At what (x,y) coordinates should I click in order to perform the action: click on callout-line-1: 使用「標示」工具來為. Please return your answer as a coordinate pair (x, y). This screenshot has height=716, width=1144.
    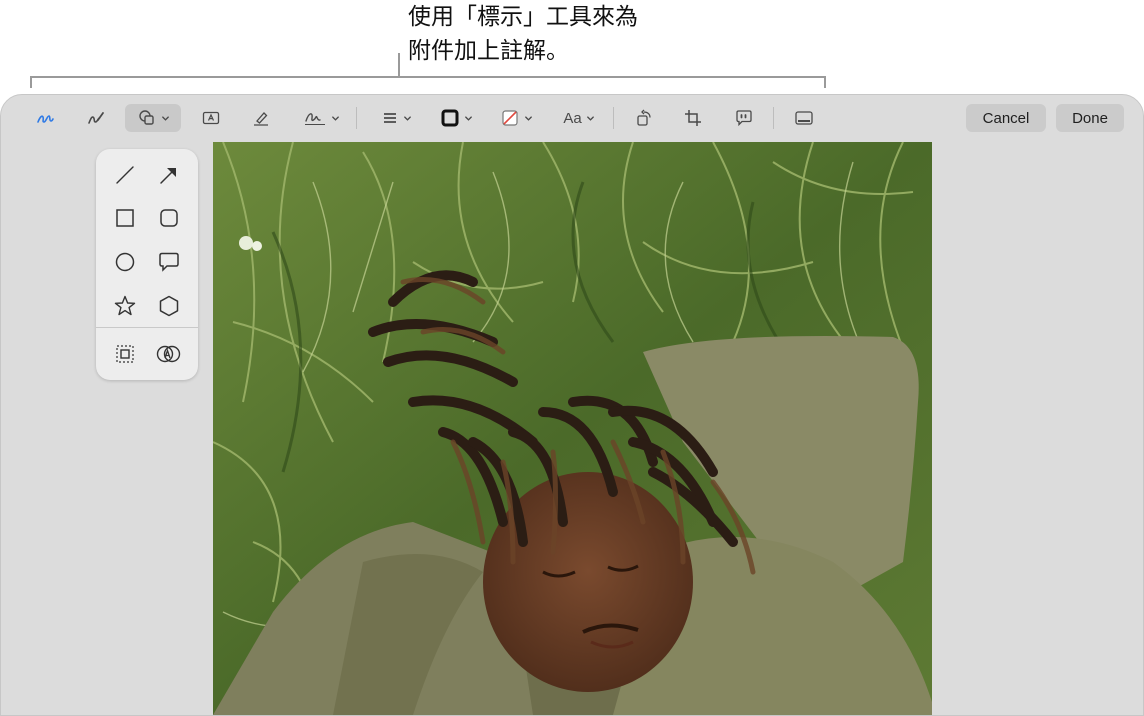
    Looking at the image, I should click on (523, 17).